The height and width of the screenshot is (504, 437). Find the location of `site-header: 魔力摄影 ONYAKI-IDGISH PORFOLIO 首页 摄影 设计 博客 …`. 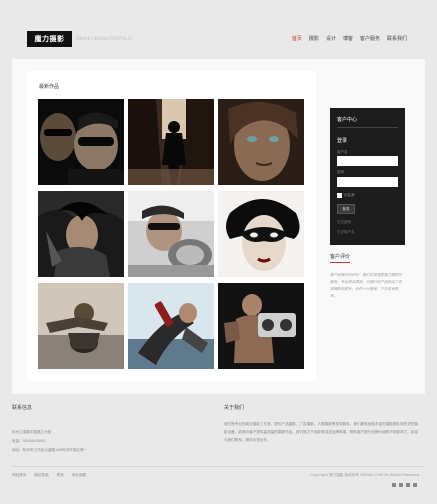

site-header: 魔力摄影 ONYAKI-IDGISH PORFOLIO 首页 摄影 设计 博客 … is located at coordinates (218, 39).